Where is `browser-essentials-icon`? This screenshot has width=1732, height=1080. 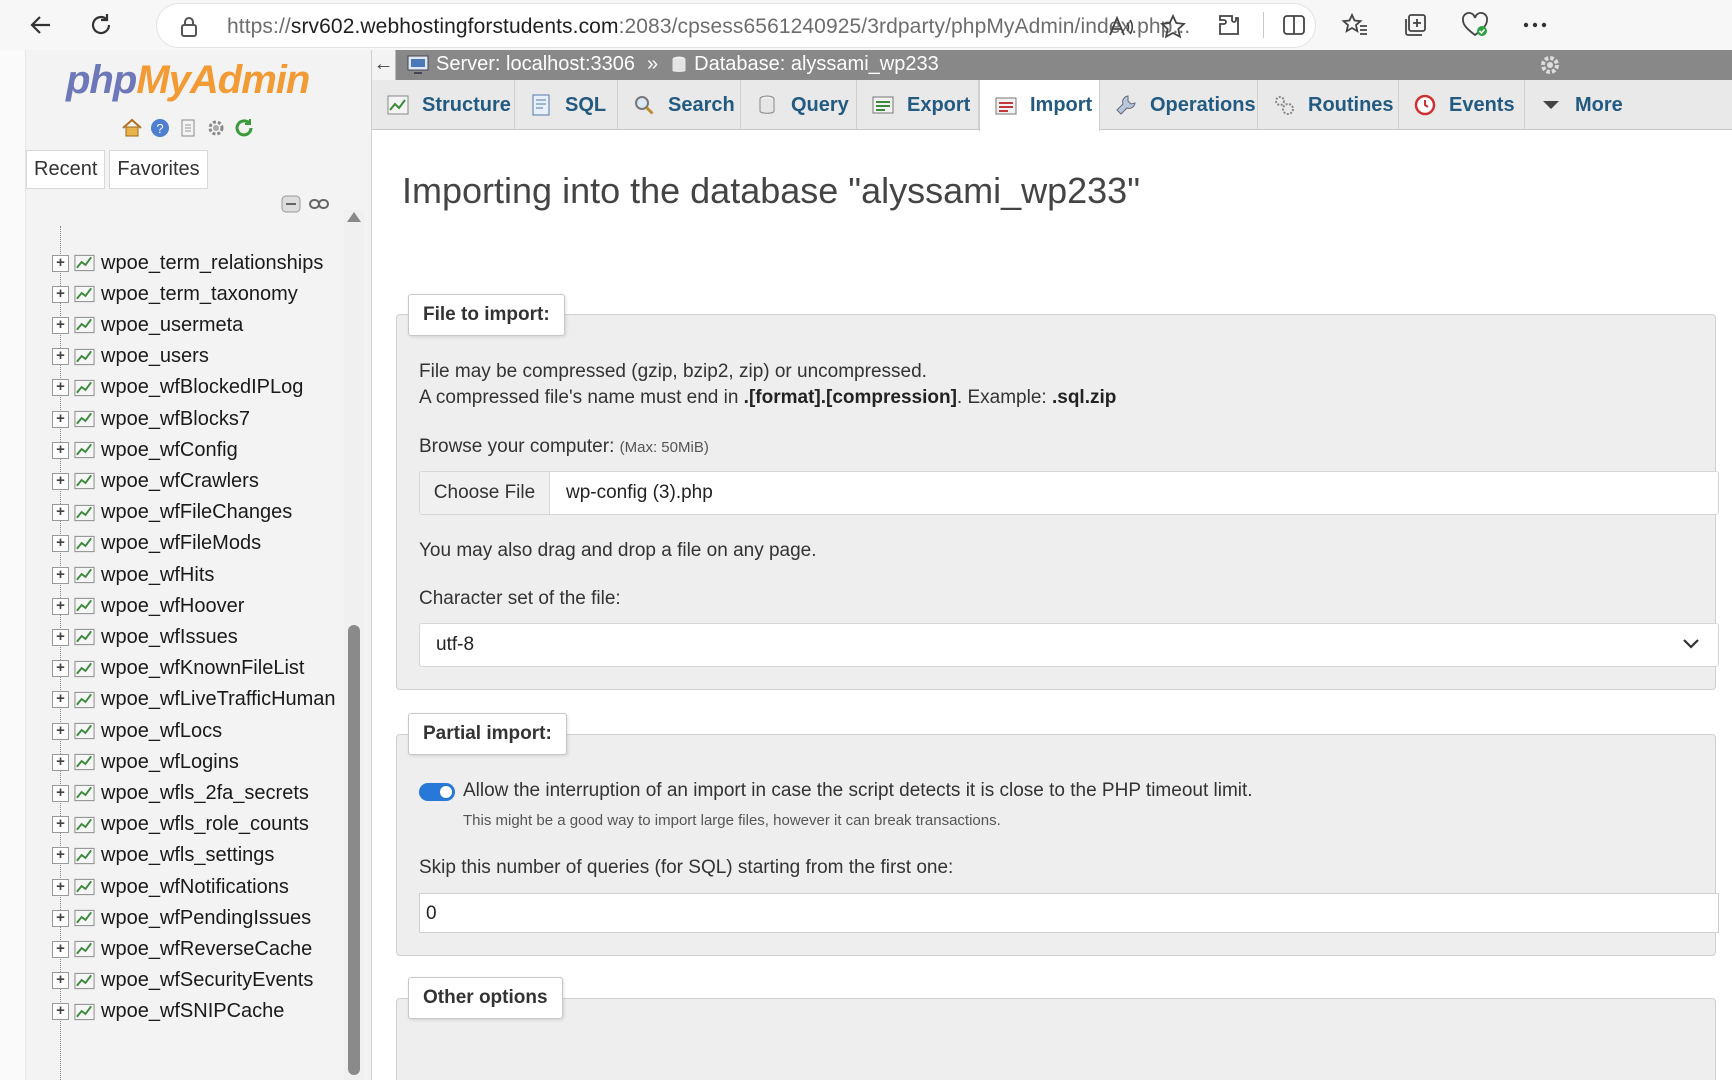 browser-essentials-icon is located at coordinates (1475, 25).